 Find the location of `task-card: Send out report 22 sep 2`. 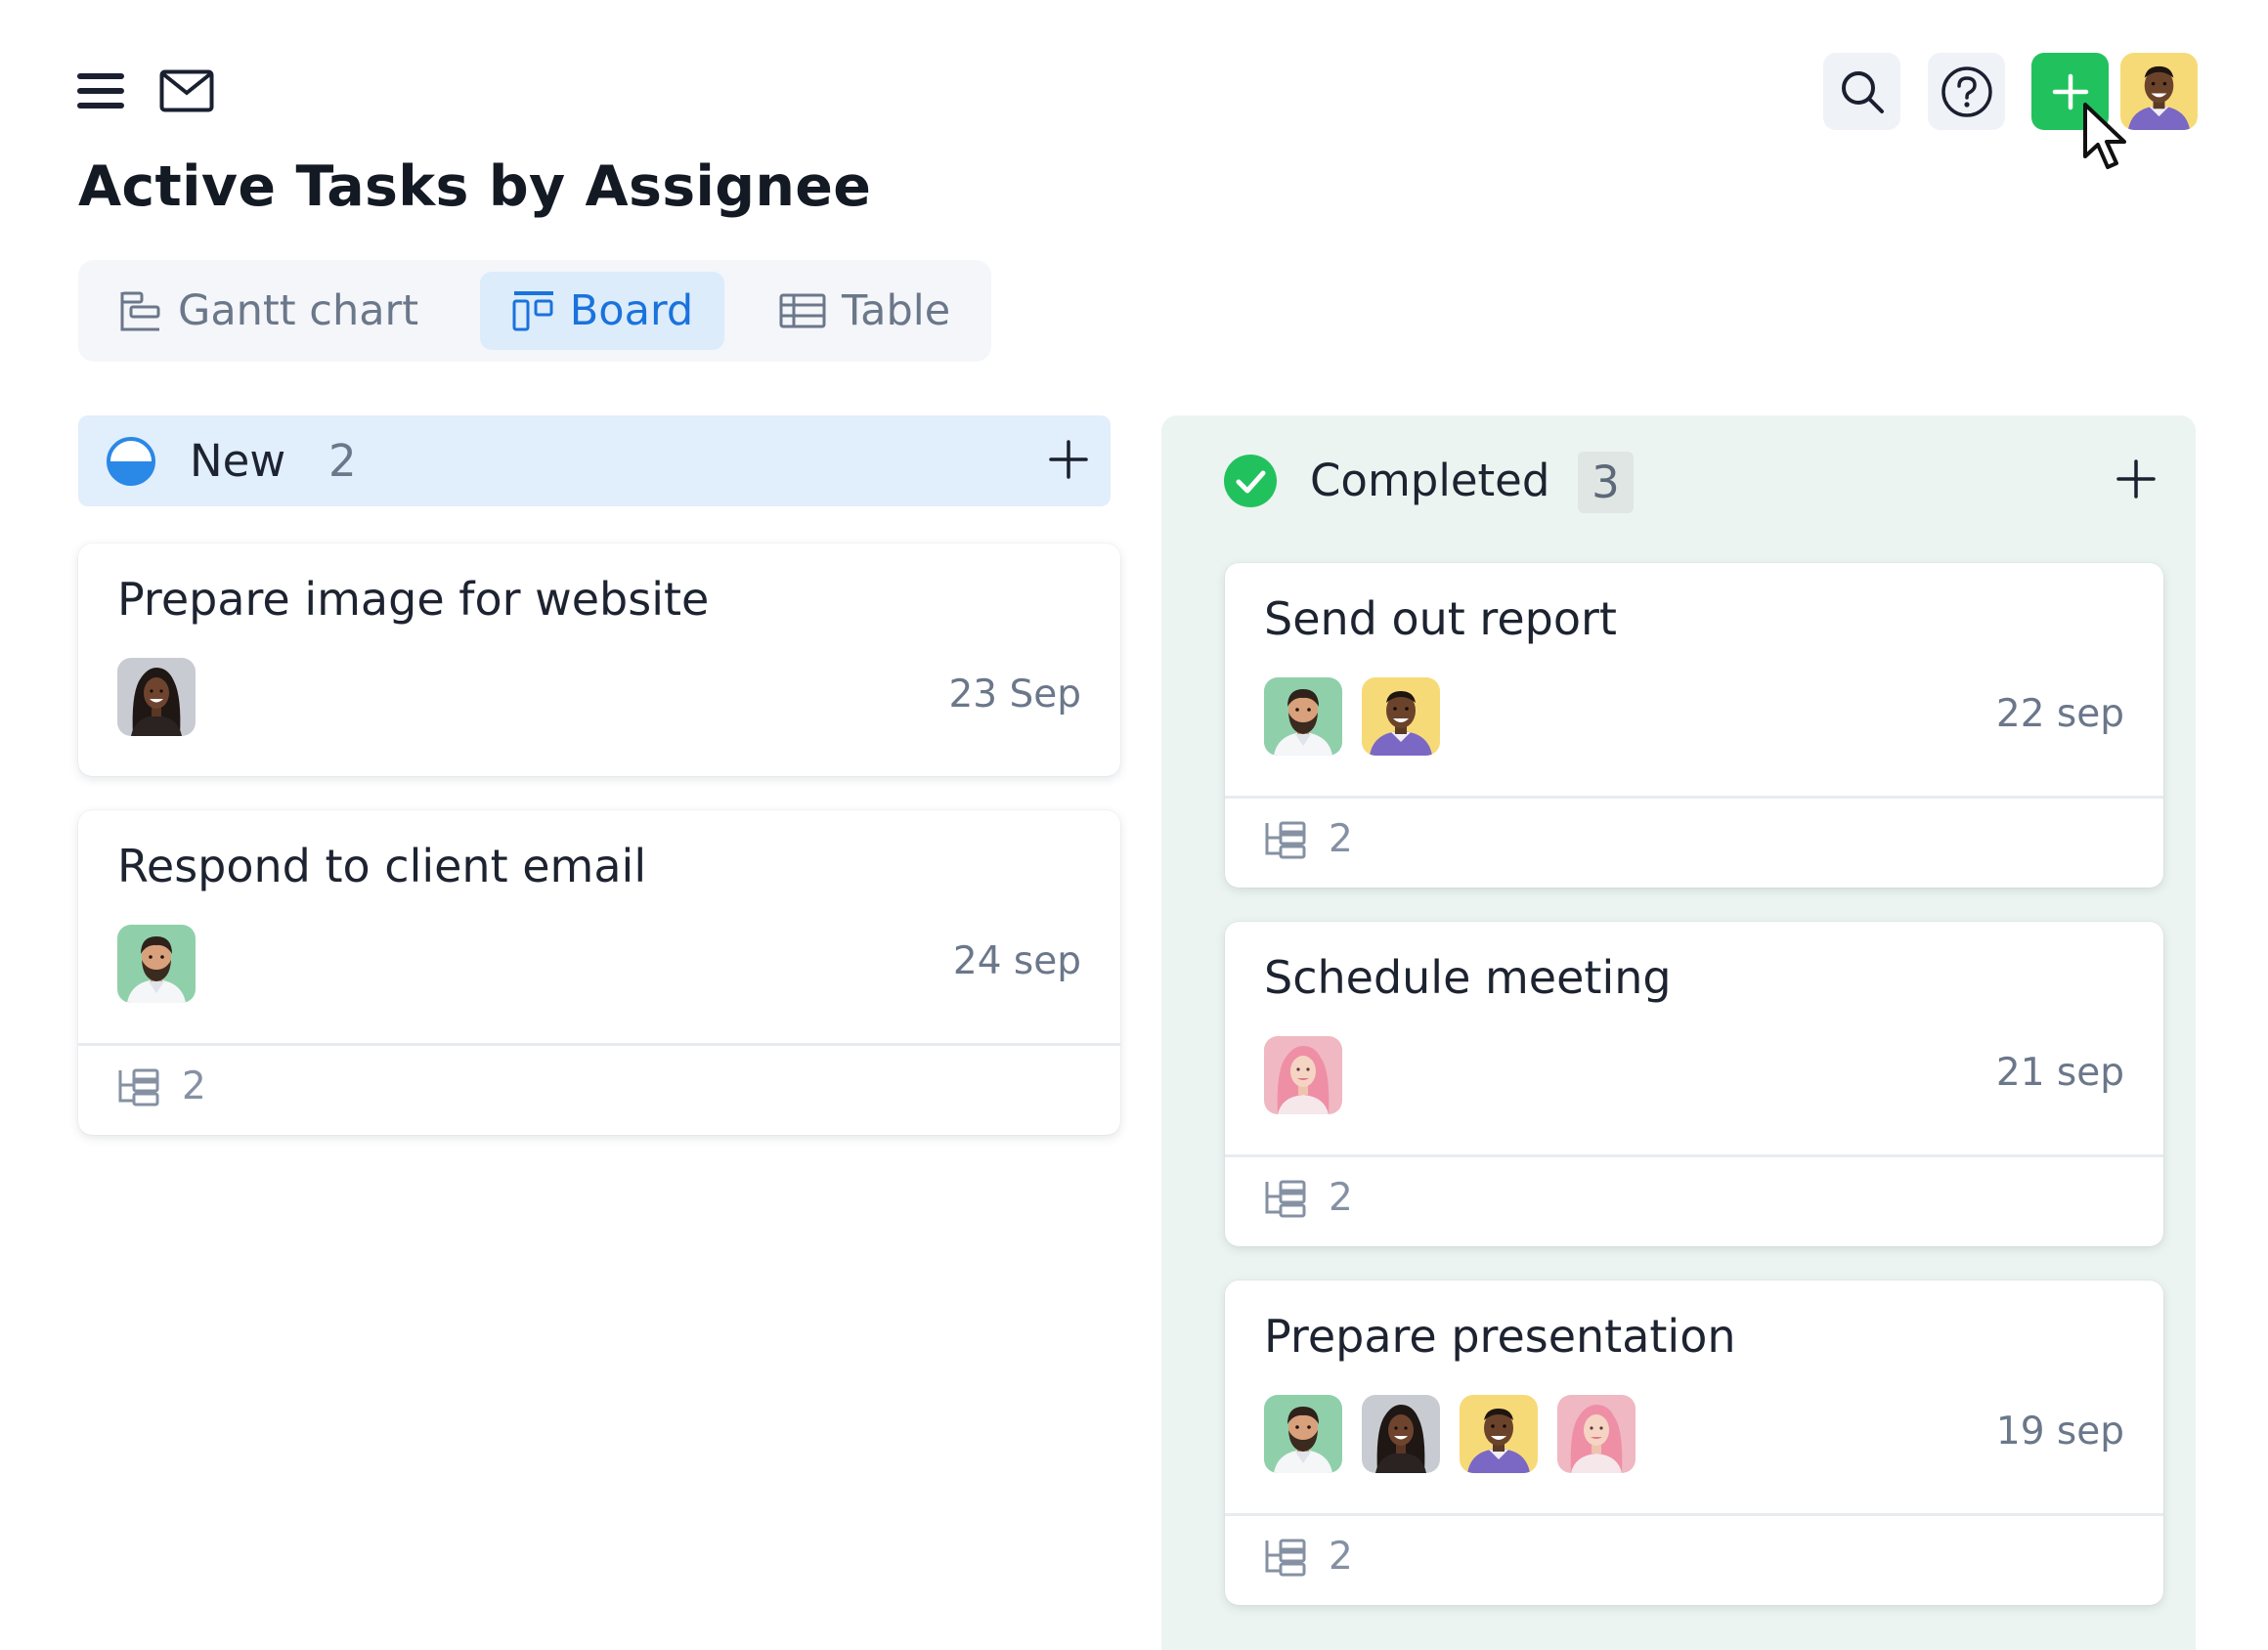

task-card: Send out report 22 sep 2 is located at coordinates (1694, 725).